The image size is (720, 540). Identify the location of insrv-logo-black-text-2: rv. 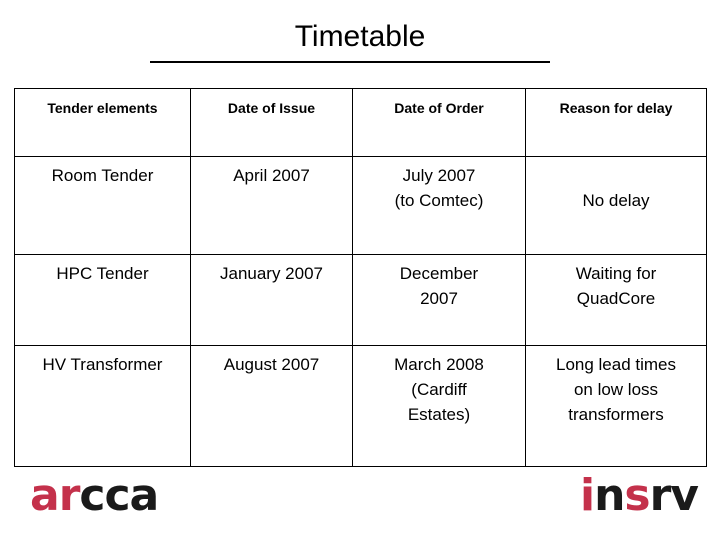
(674, 495).